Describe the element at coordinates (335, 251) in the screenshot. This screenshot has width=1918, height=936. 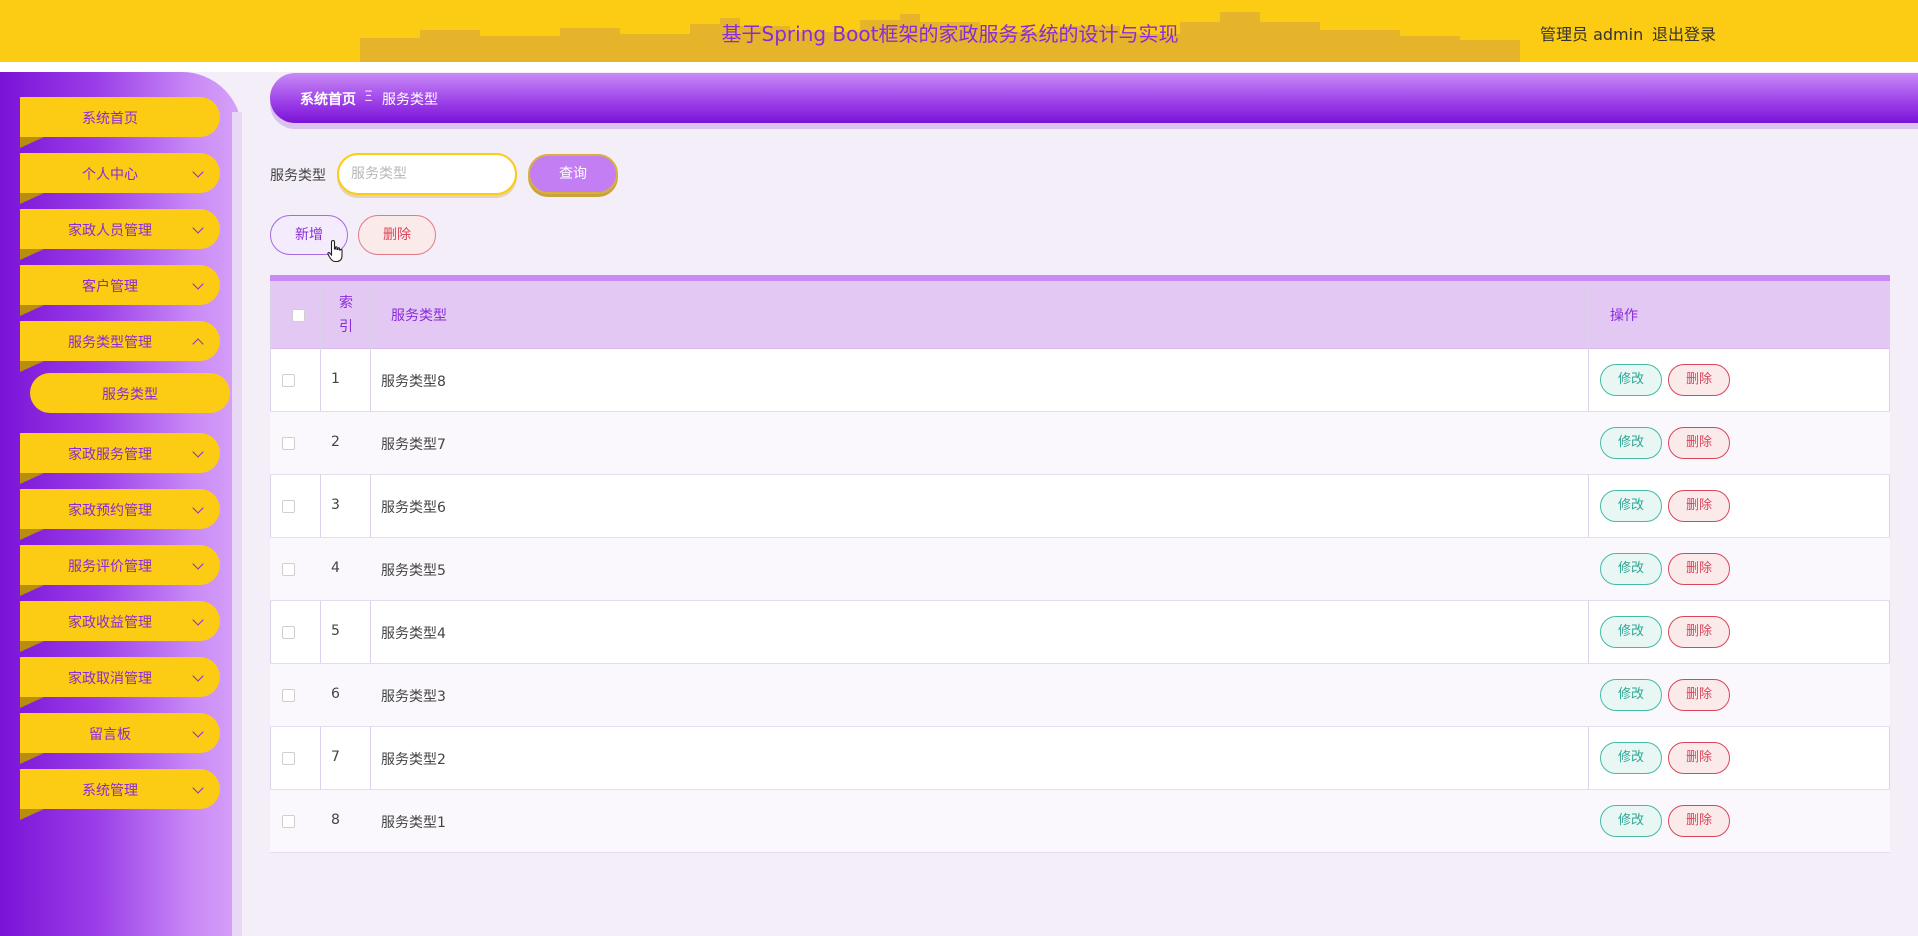
I see `hand-cursor-icon` at that location.